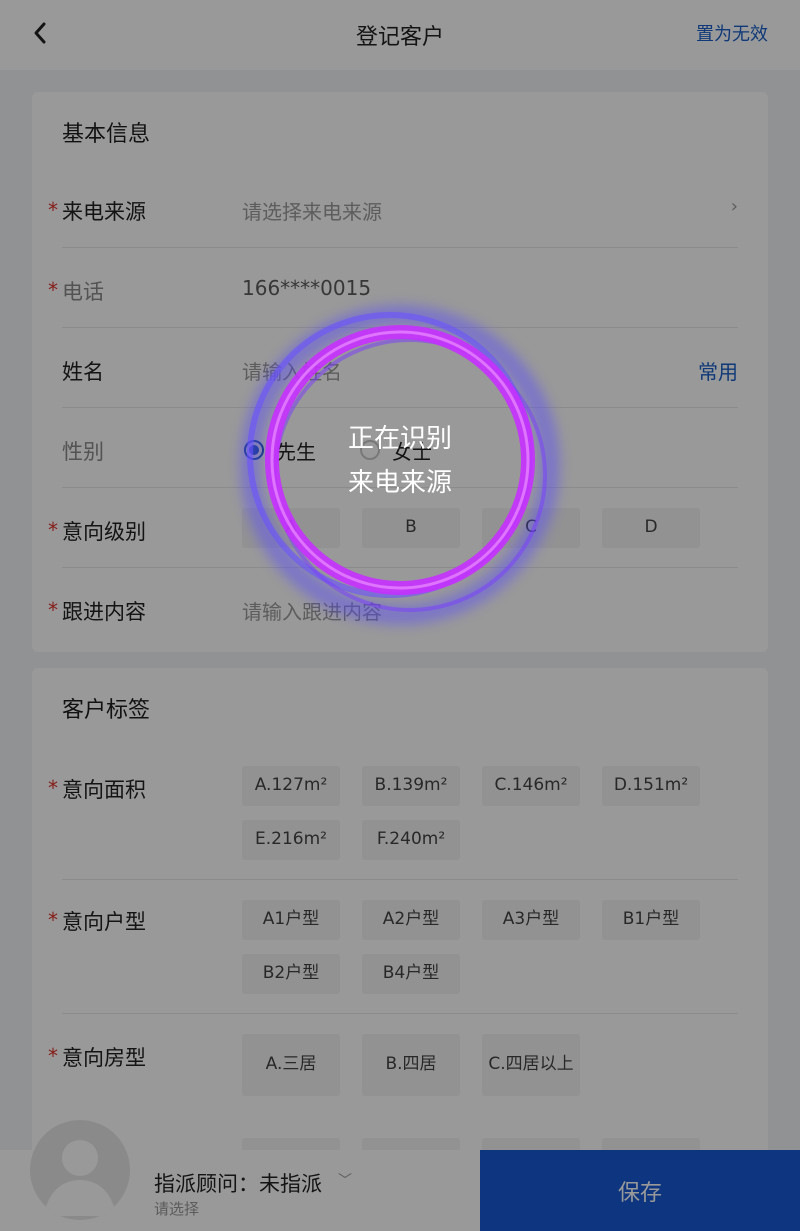 This screenshot has width=800, height=1231. What do you see at coordinates (399, 439) in the screenshot?
I see `recognition-text-line1: 正在识别` at bounding box center [399, 439].